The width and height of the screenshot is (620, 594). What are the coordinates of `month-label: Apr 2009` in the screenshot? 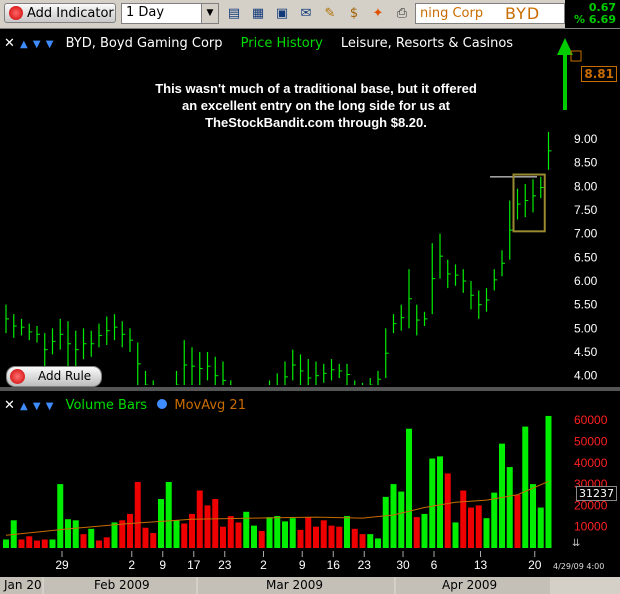 It's located at (473, 585).